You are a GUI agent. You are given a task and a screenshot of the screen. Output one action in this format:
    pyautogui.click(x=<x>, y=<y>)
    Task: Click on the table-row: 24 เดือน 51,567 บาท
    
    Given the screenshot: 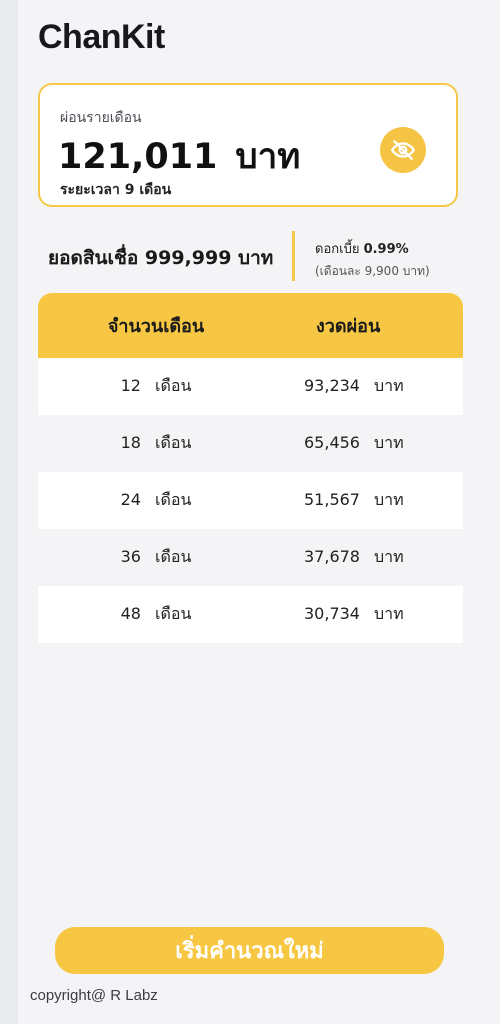 What is the action you would take?
    pyautogui.click(x=250, y=500)
    